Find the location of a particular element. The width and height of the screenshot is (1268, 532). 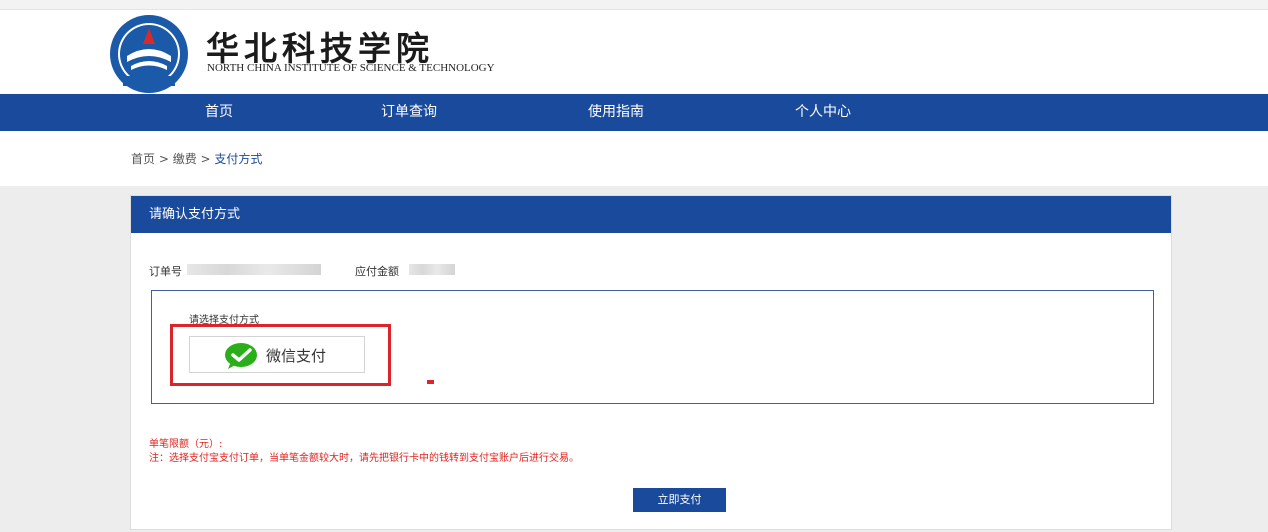

order-number-label: 订单号 is located at coordinates (165, 271).